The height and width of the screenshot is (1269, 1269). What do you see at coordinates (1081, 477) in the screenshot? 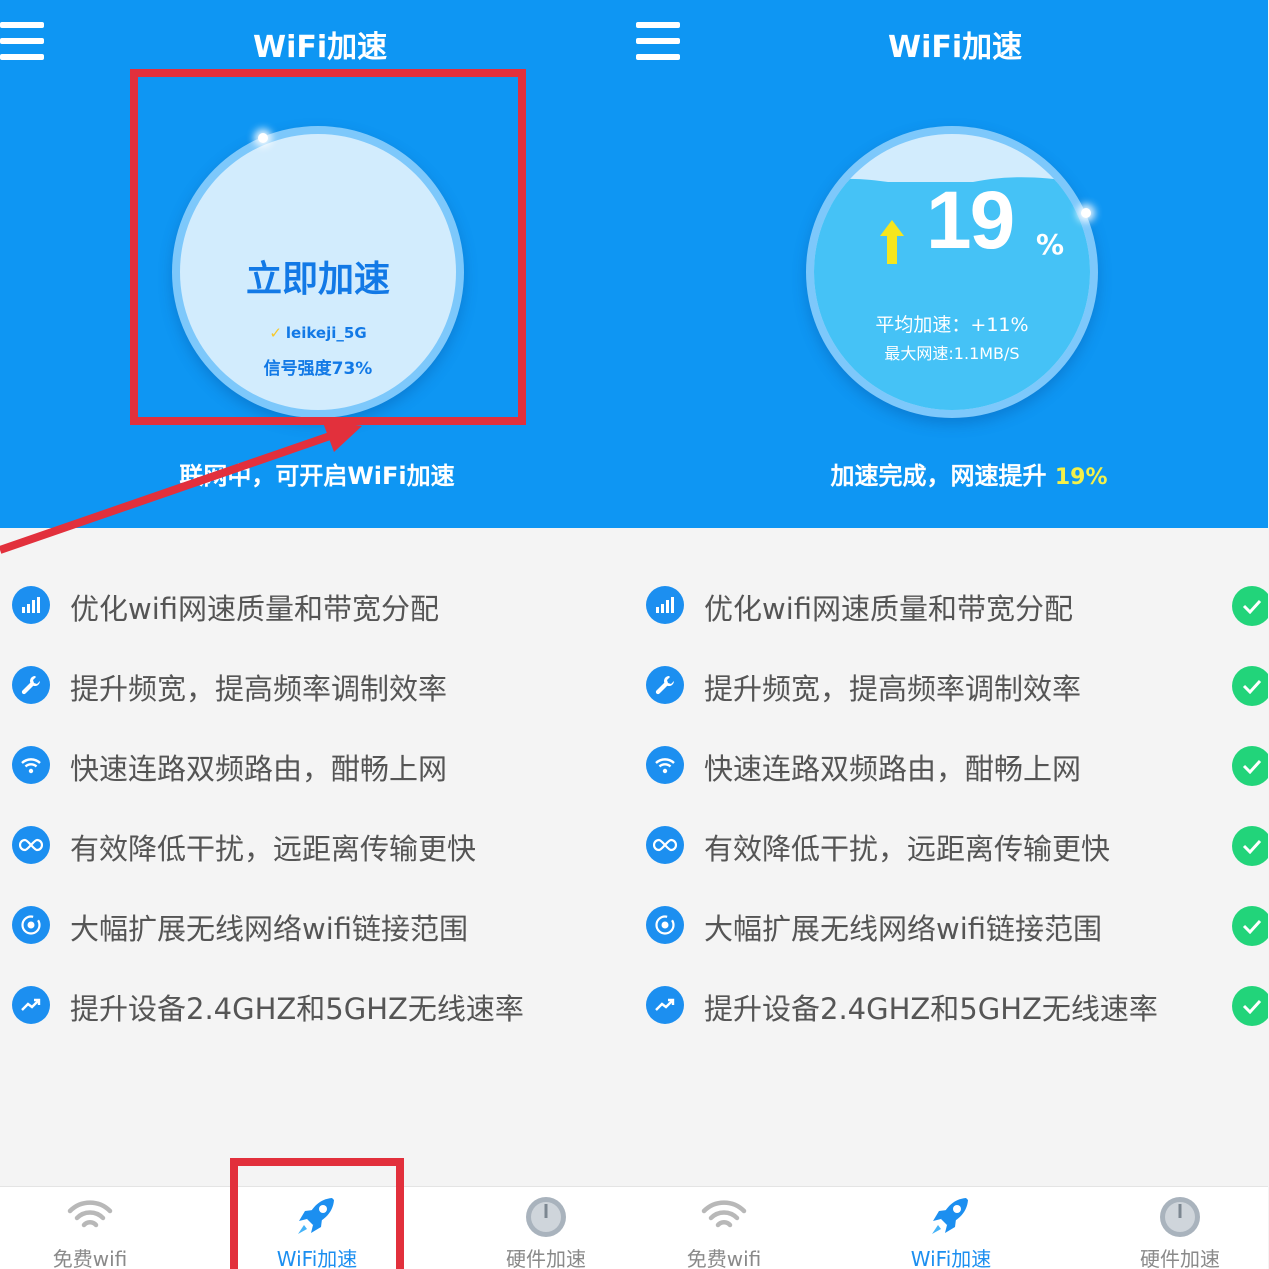
I see `status-value: 19%` at bounding box center [1081, 477].